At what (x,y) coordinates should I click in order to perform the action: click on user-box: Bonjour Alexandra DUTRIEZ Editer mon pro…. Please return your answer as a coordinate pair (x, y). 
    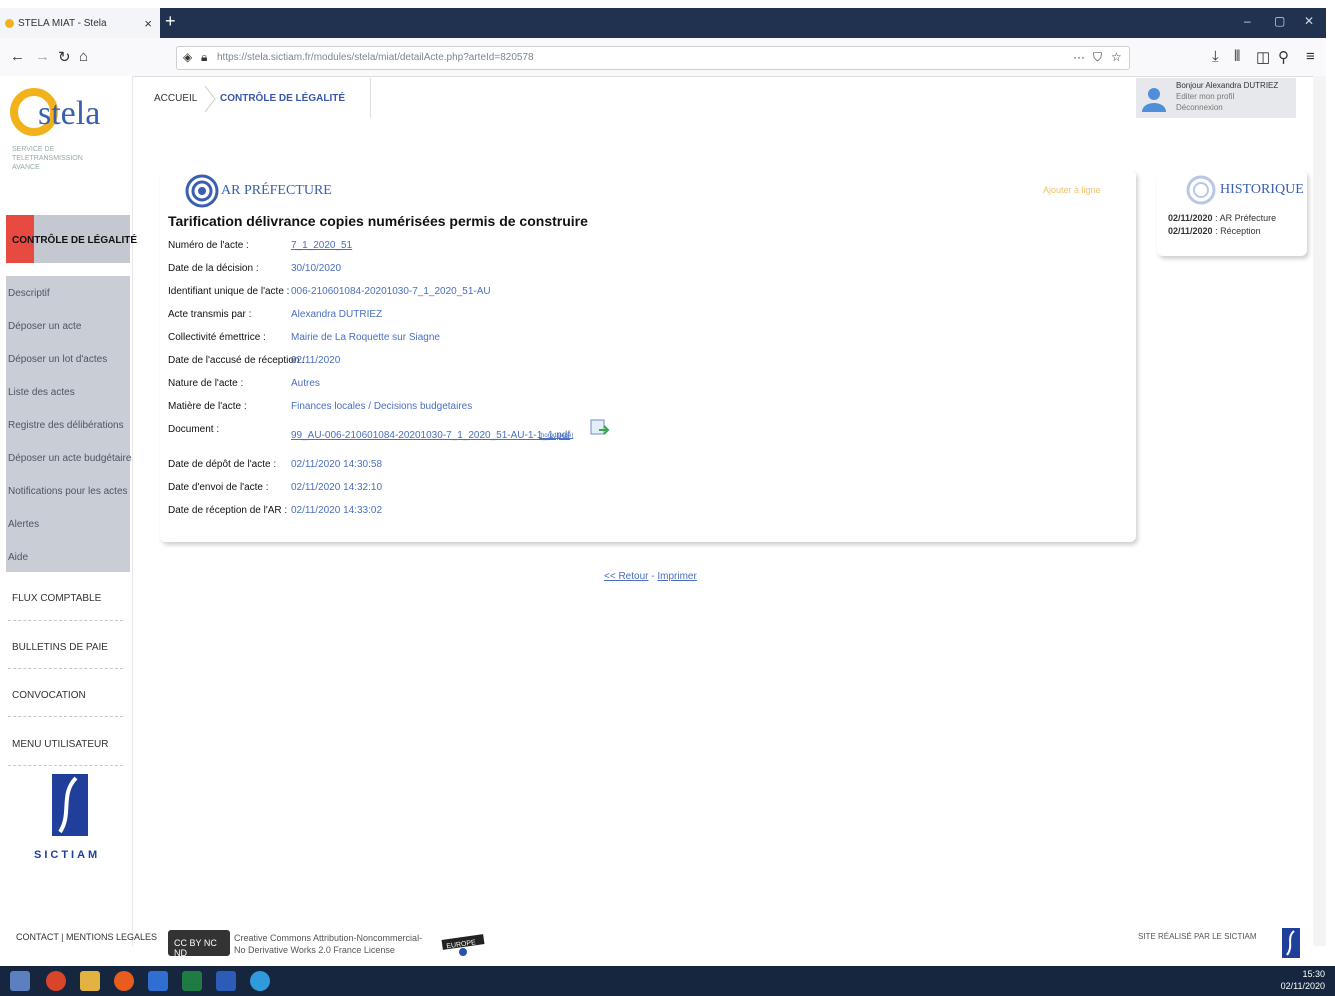
    Looking at the image, I should click on (1216, 98).